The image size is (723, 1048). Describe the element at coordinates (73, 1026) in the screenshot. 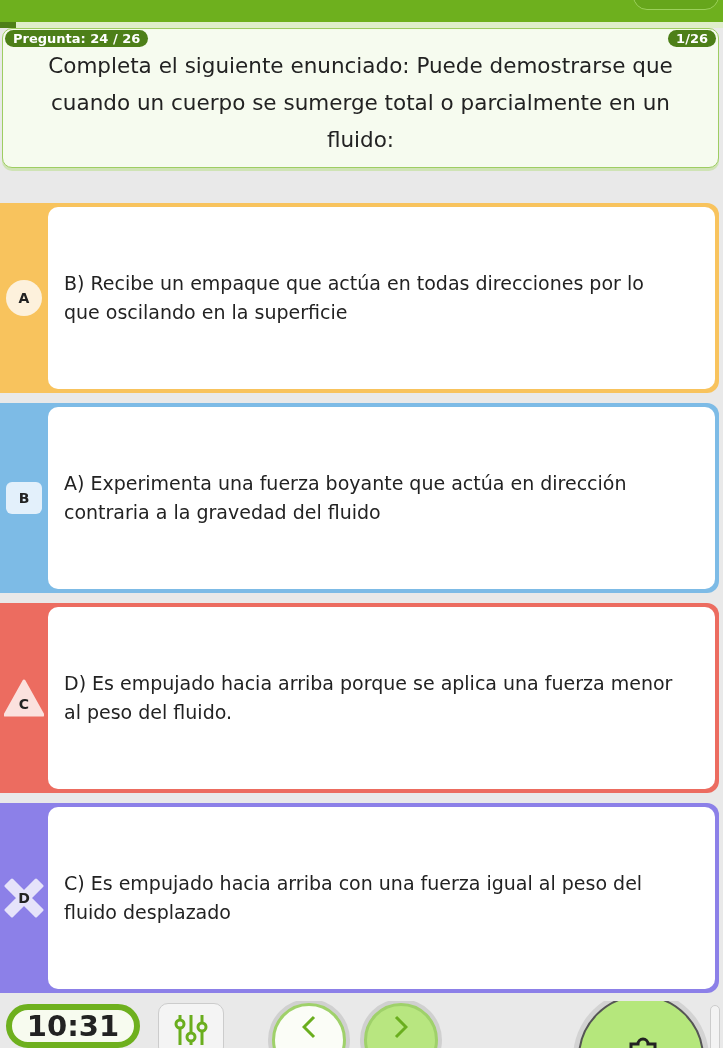

I see `timer: 10:31` at that location.